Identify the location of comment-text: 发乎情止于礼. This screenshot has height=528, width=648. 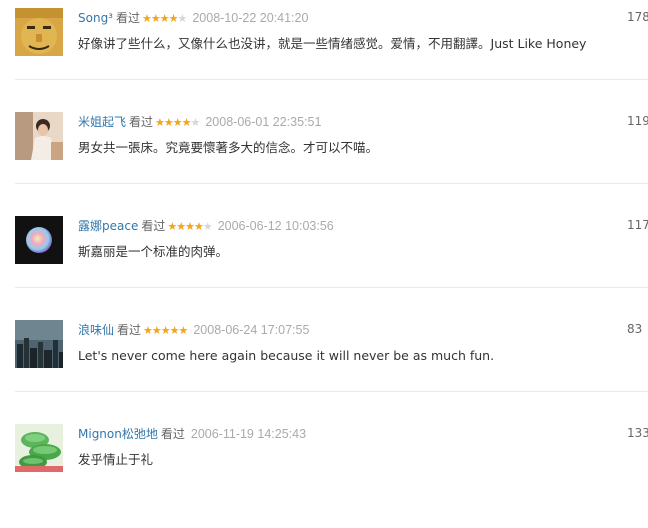
(116, 459).